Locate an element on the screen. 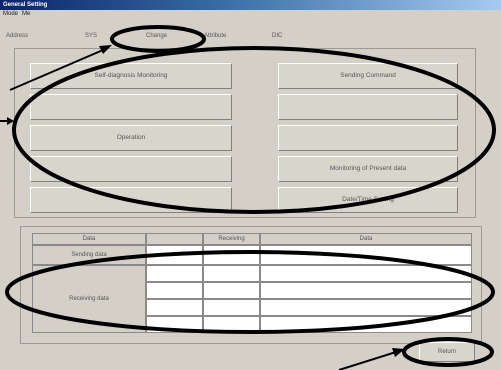 This screenshot has width=501, height=370. menu-bar: Mode Me is located at coordinates (250, 14).